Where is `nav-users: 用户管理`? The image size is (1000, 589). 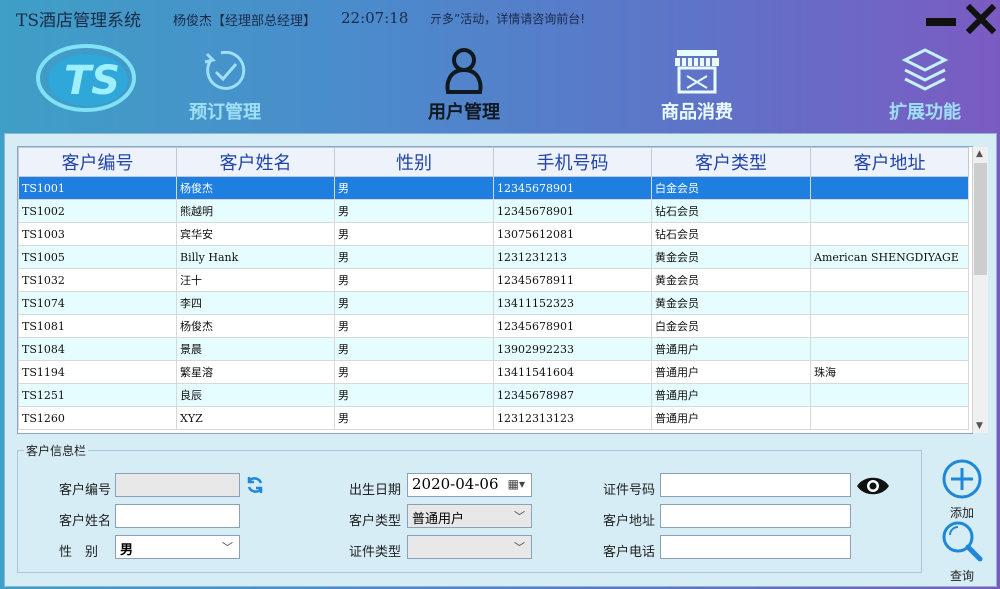 nav-users: 用户管理 is located at coordinates (464, 86).